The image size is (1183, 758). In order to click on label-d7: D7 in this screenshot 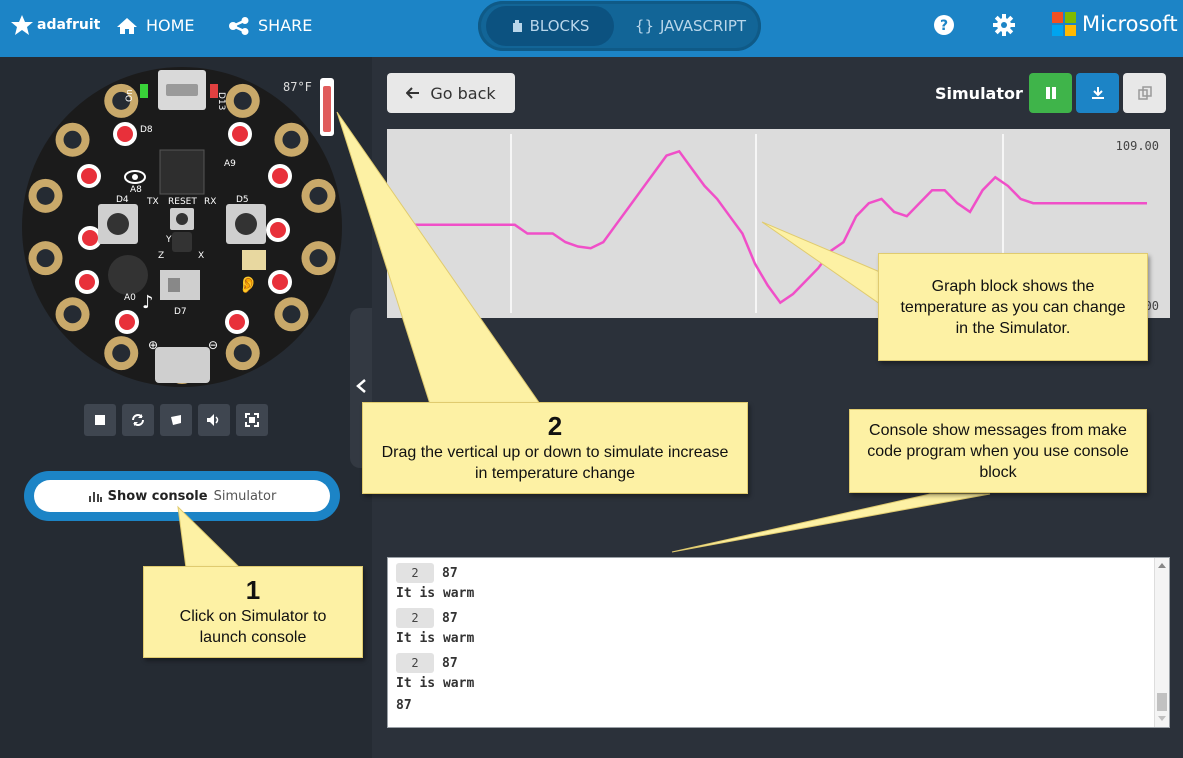, I will do `click(180, 312)`.